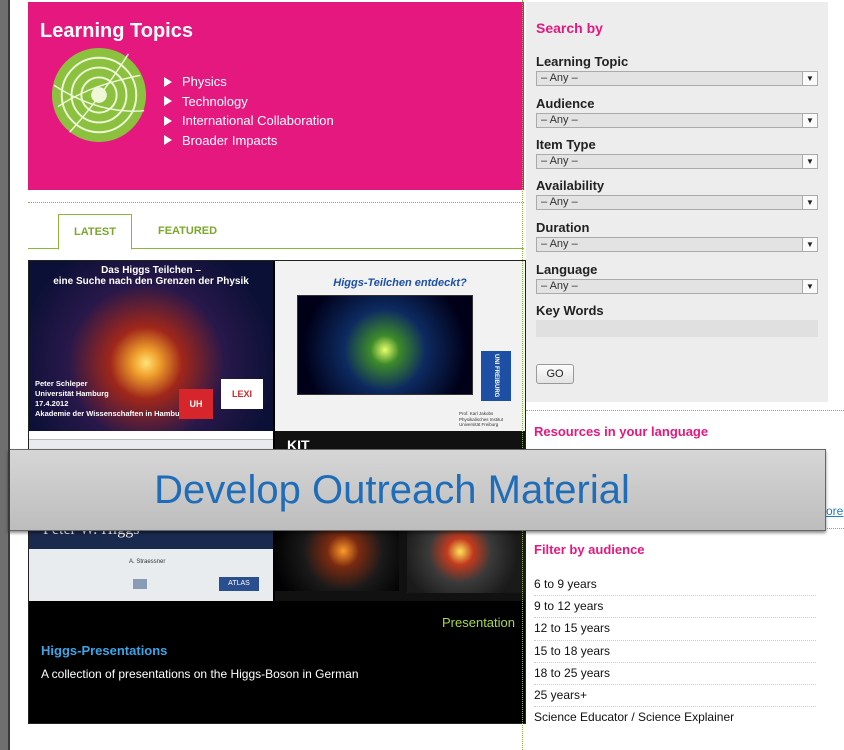 Image resolution: width=844 pixels, height=750 pixels. Describe the element at coordinates (95, 232) in the screenshot. I see `tab-latest: LATEST` at that location.